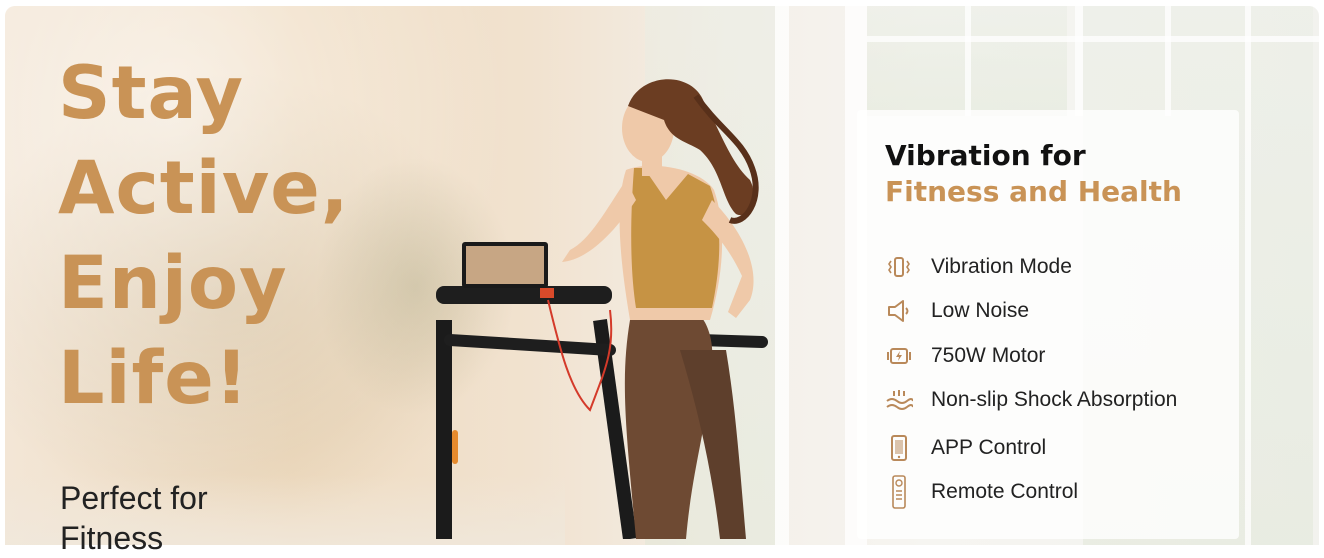  I want to click on remote-icon, so click(899, 492).